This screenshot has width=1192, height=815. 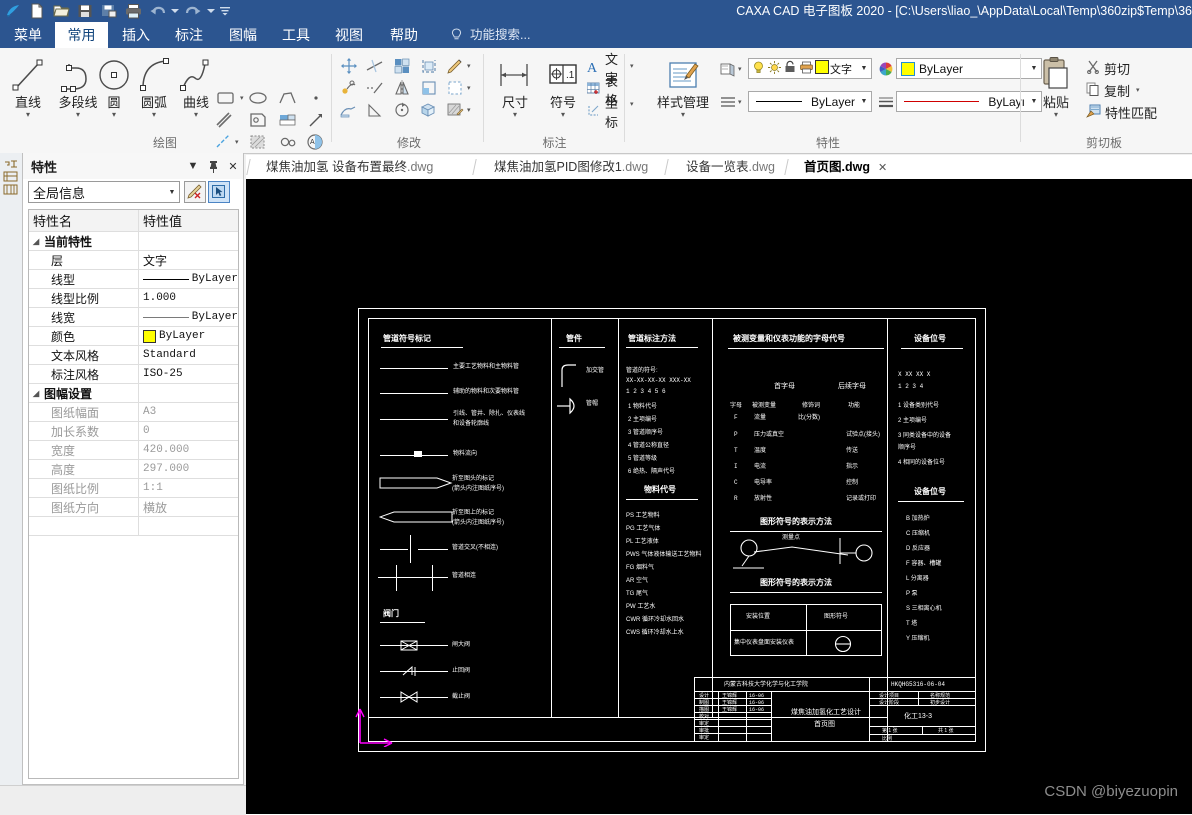 I want to click on explode-icon, so click(x=429, y=110).